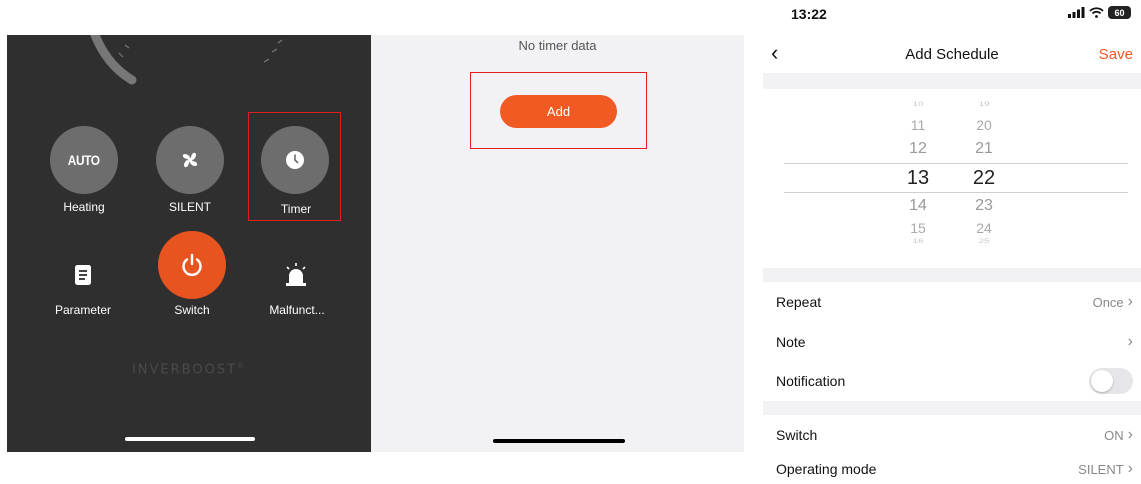 This screenshot has width=1141, height=484. I want to click on timer-highlight-frame, so click(294, 166).